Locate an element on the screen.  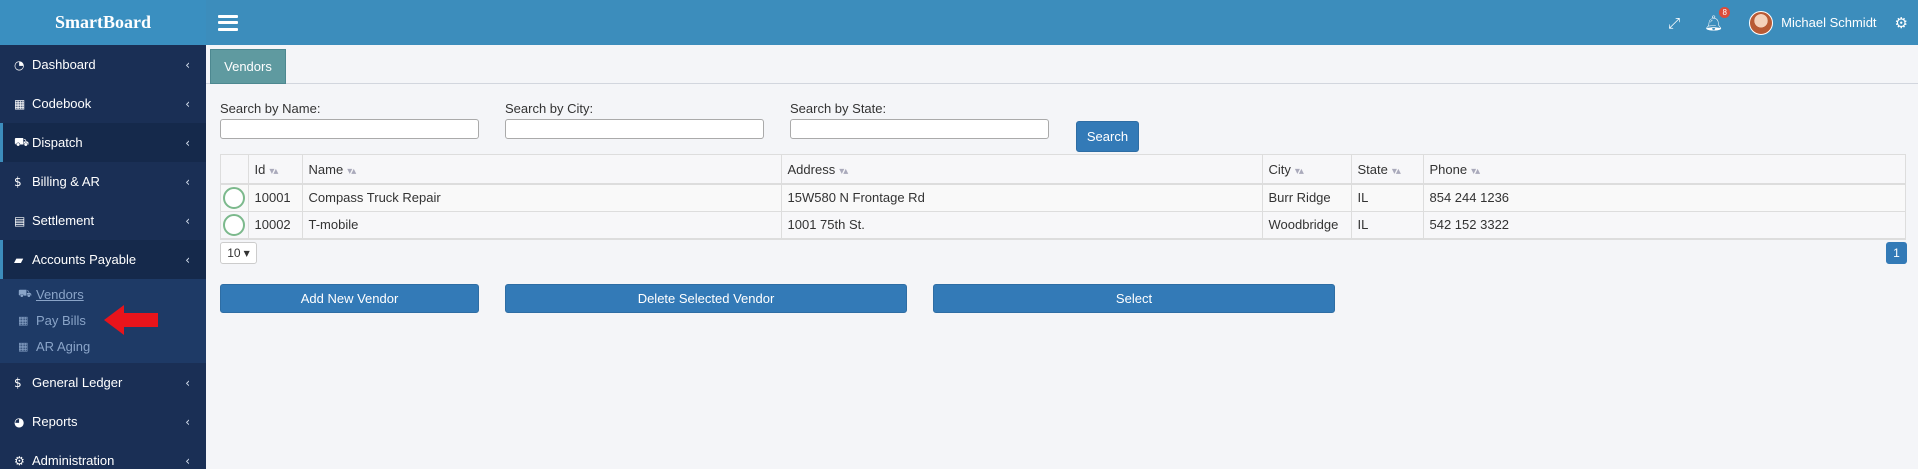
sidebar-item-label: Dispatch is located at coordinates (57, 142).